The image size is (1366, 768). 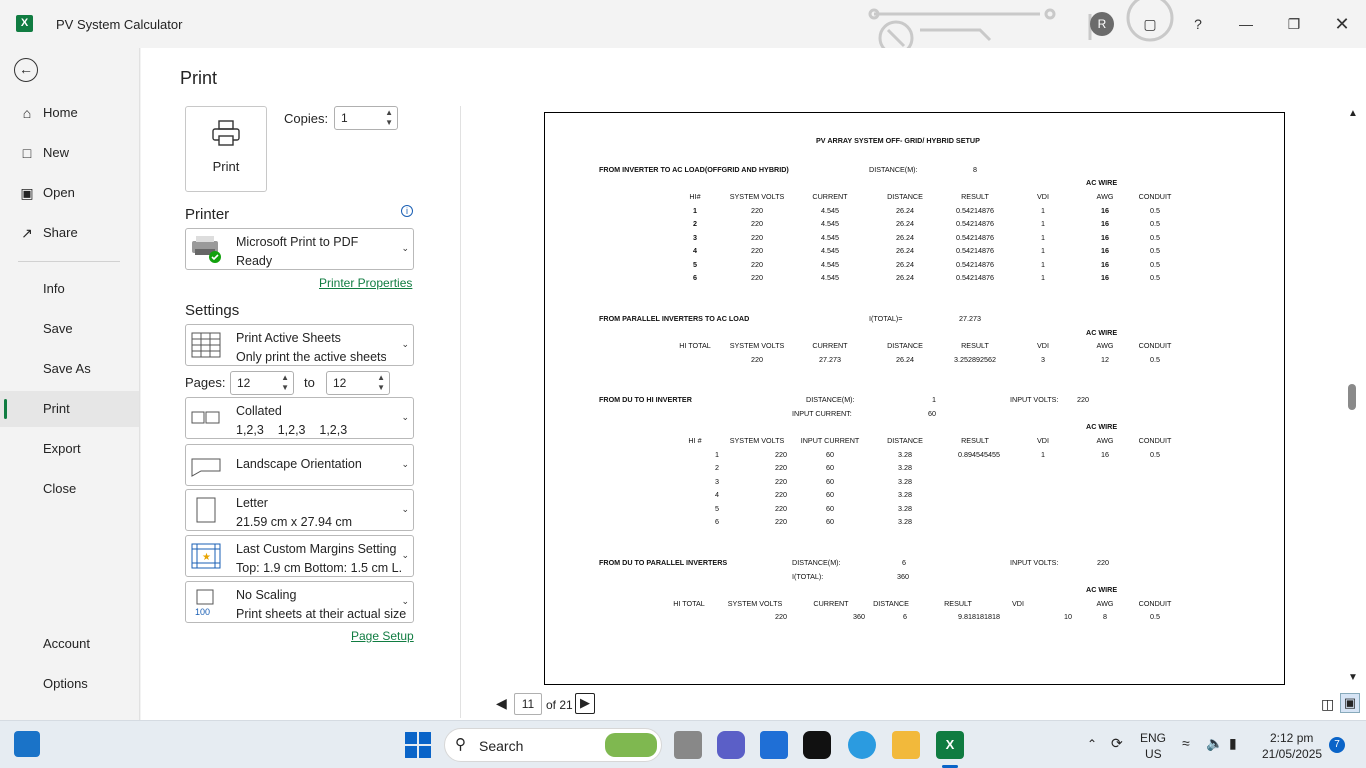 I want to click on new-document-icon: □, so click(x=27, y=153).